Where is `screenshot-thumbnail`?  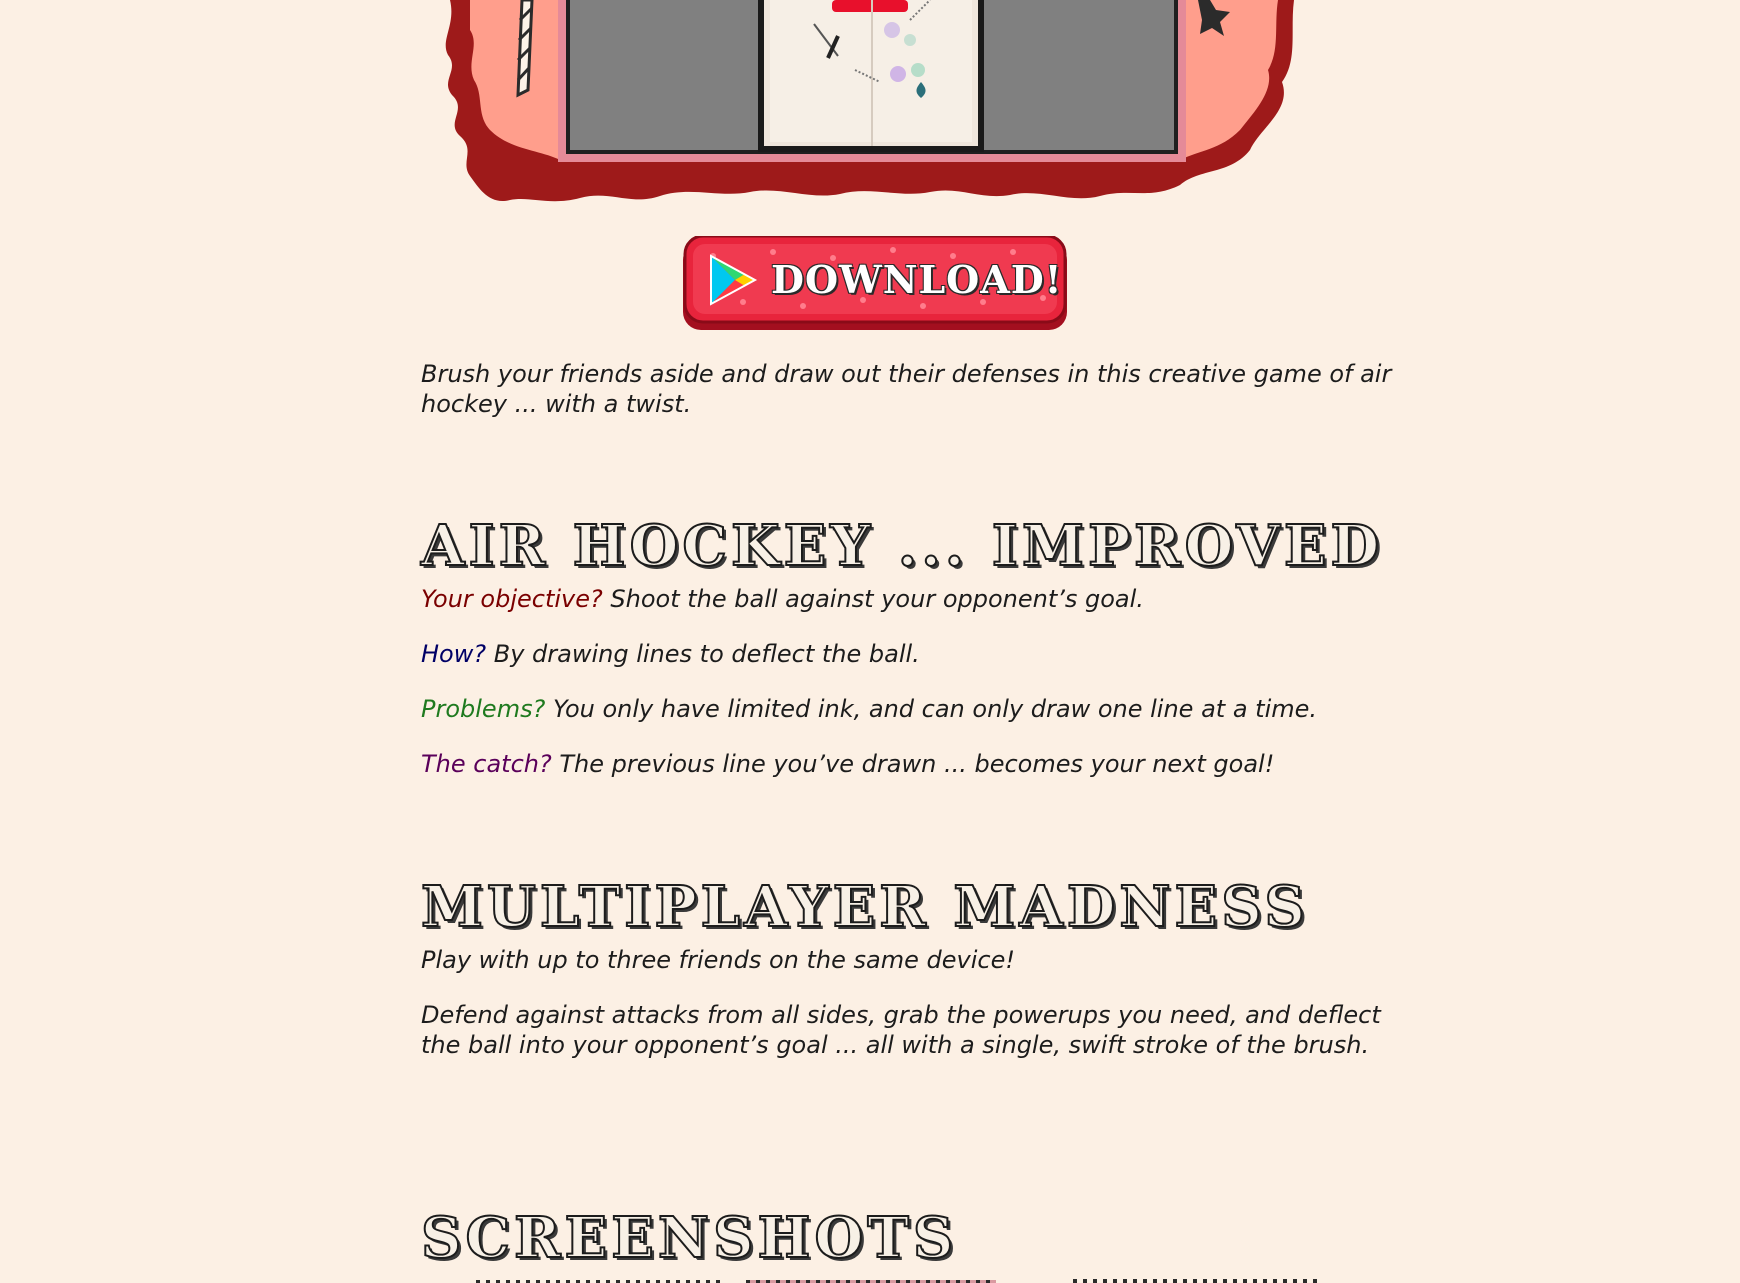 screenshot-thumbnail is located at coordinates (1197, 1281).